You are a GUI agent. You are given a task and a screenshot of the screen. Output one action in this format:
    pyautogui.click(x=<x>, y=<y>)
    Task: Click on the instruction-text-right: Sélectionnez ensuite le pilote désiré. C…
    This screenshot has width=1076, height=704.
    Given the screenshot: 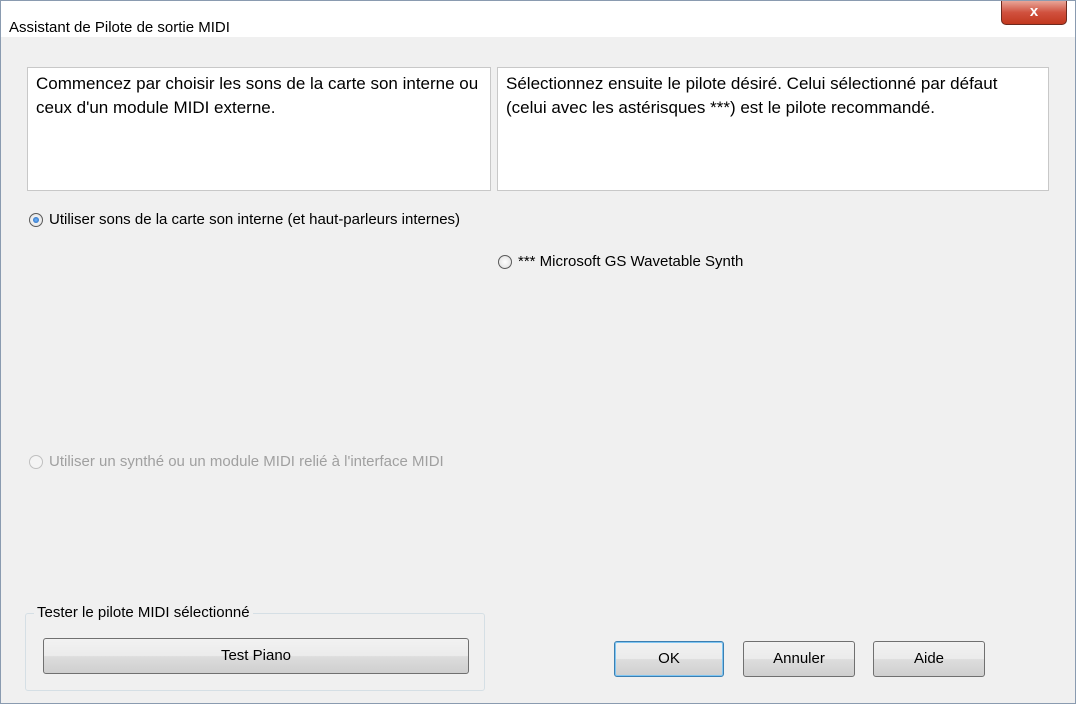 What is the action you would take?
    pyautogui.click(x=752, y=95)
    